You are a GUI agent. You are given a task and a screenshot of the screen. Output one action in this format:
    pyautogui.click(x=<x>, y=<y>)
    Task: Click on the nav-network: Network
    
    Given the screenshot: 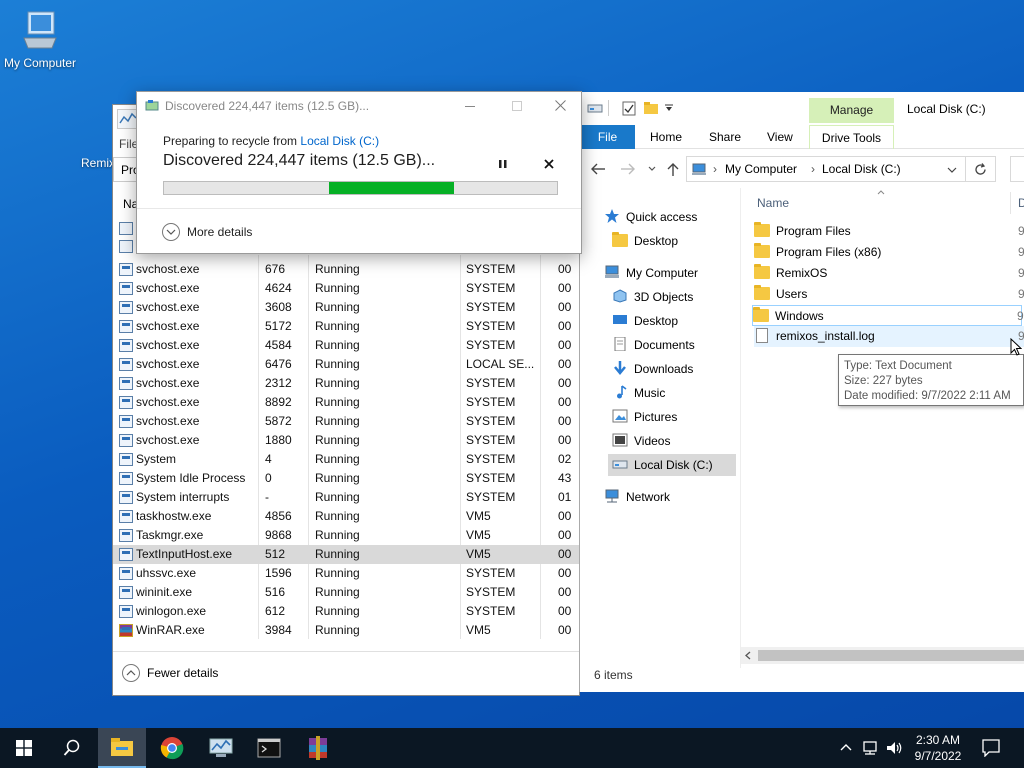 What is the action you would take?
    pyautogui.click(x=637, y=497)
    